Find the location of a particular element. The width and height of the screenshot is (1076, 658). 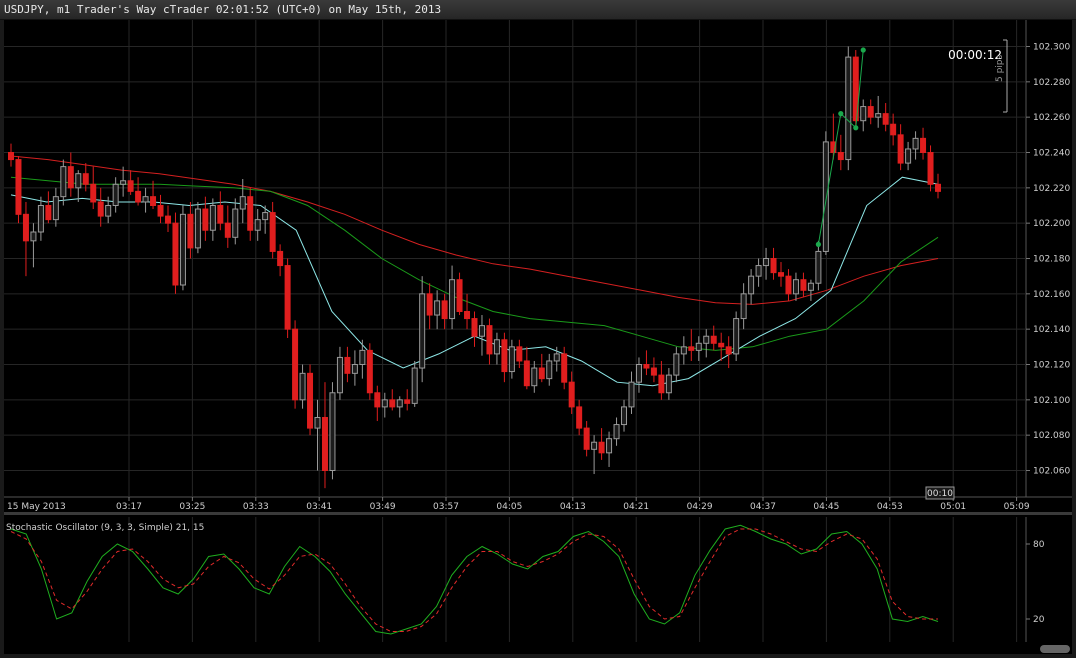

time-tick-label: 04:45 is located at coordinates (826, 507).